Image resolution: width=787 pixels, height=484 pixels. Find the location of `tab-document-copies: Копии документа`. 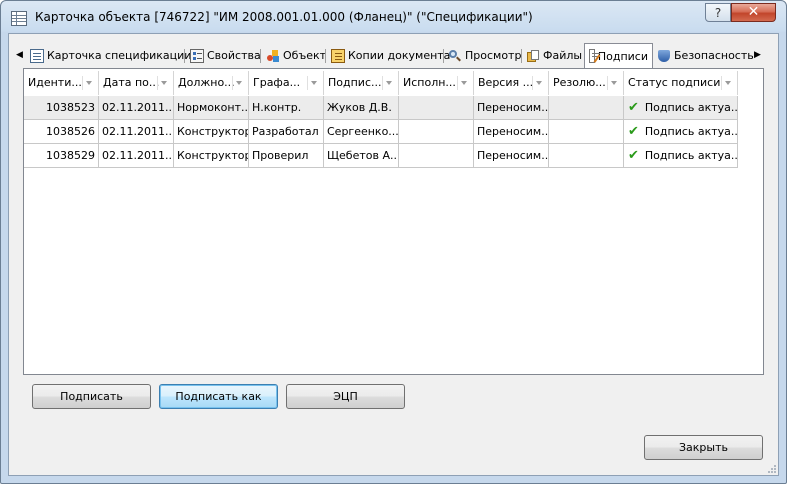

tab-document-copies: Копии документа is located at coordinates (390, 55).